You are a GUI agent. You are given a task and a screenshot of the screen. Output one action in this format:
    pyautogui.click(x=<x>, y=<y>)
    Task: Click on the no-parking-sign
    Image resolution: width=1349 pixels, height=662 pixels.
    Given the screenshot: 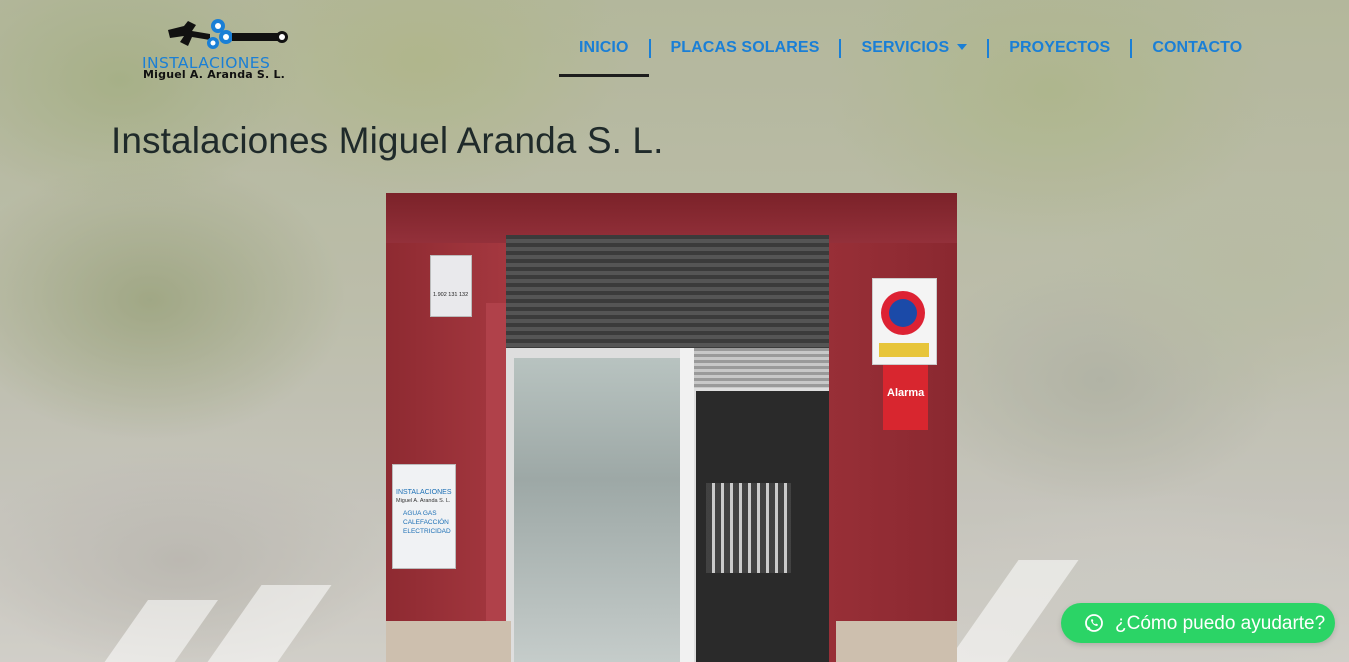 What is the action you would take?
    pyautogui.click(x=904, y=321)
    